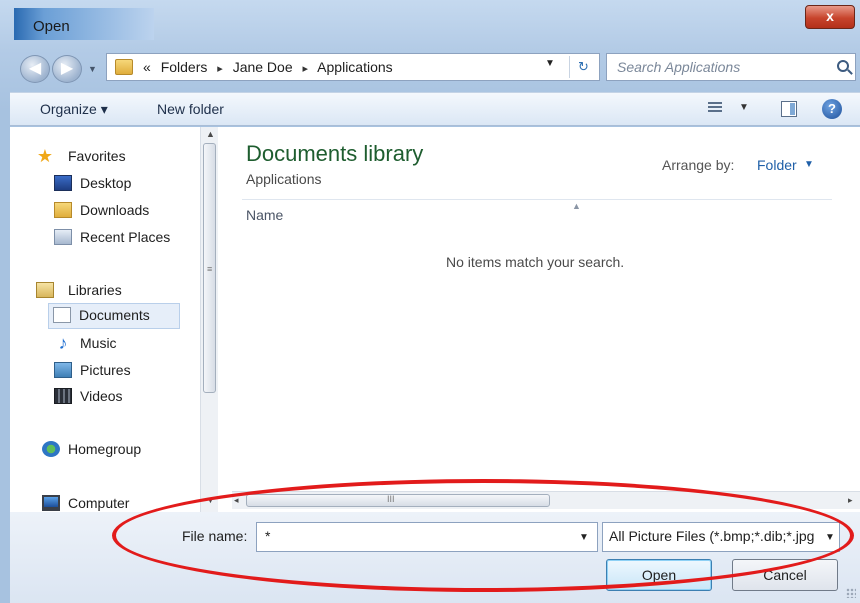  Describe the element at coordinates (63, 396) in the screenshot. I see `film-icon` at that location.